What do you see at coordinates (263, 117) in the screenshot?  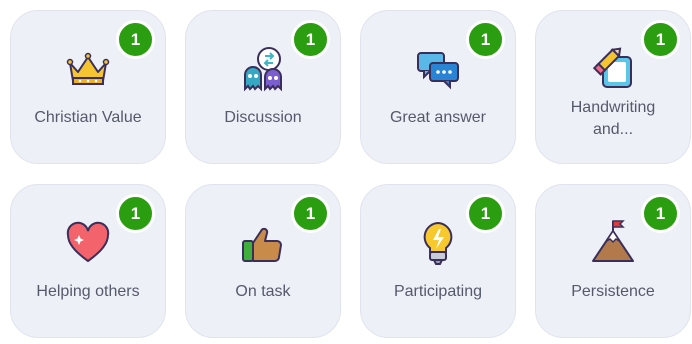 I see `skill-label: Discussion` at bounding box center [263, 117].